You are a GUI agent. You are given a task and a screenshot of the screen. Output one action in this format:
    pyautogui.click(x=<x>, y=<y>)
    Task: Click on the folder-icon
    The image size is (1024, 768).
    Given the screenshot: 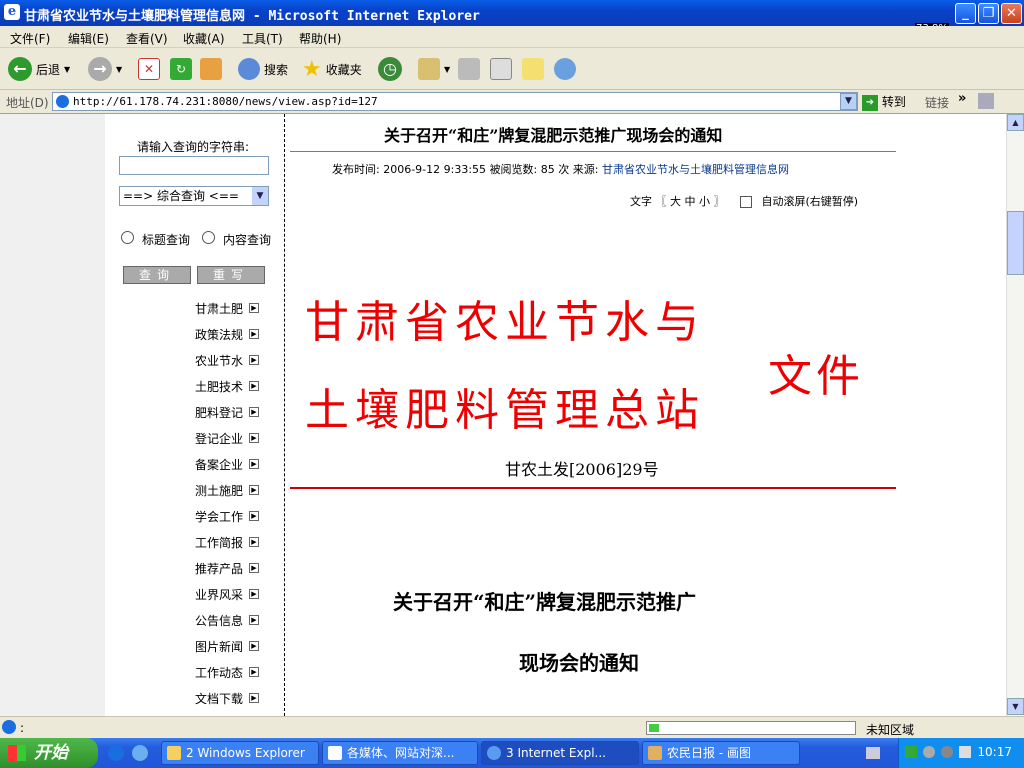 What is the action you would take?
    pyautogui.click(x=174, y=753)
    